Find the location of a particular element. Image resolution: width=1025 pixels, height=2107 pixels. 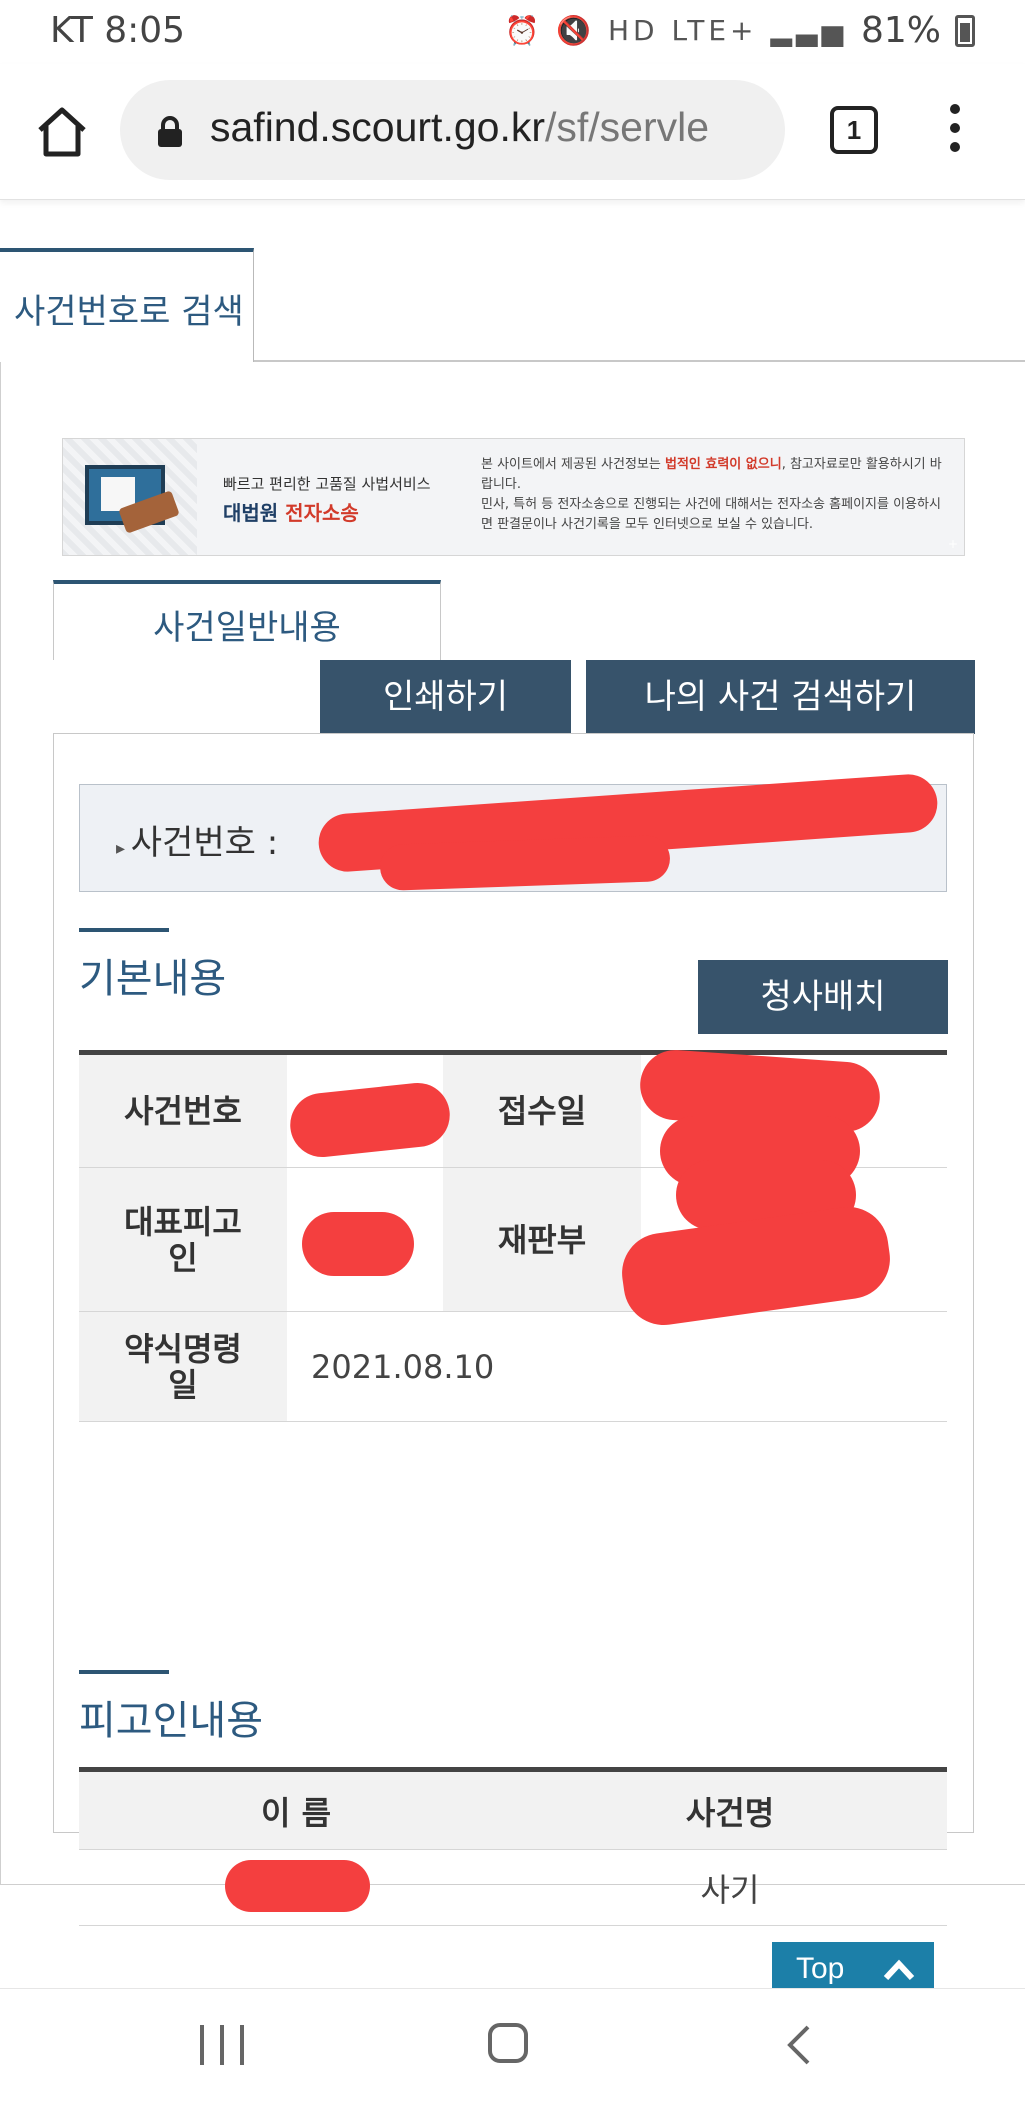

tab-case-number-search: 사건번호로 검색 is located at coordinates (127, 305).